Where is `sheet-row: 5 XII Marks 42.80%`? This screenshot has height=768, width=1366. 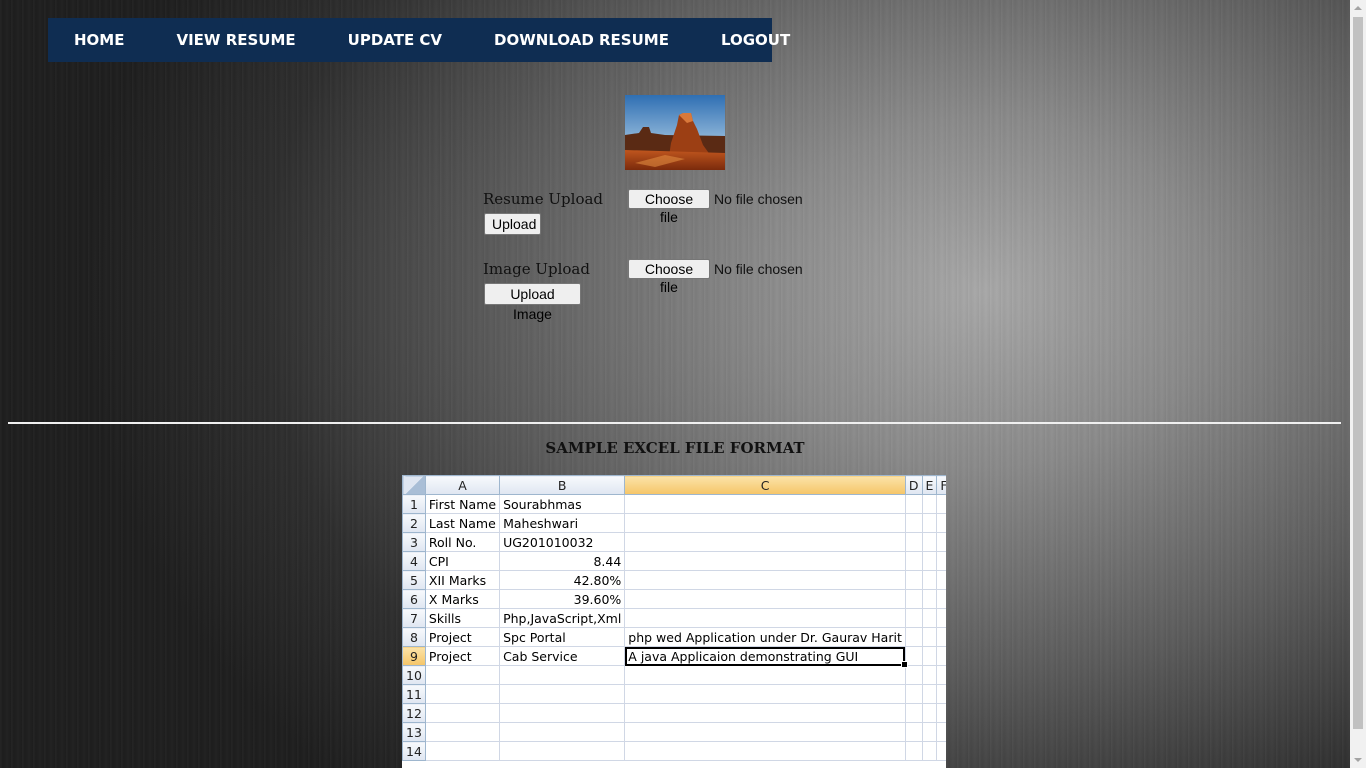 sheet-row: 5 XII Marks 42.80% is located at coordinates (674, 580).